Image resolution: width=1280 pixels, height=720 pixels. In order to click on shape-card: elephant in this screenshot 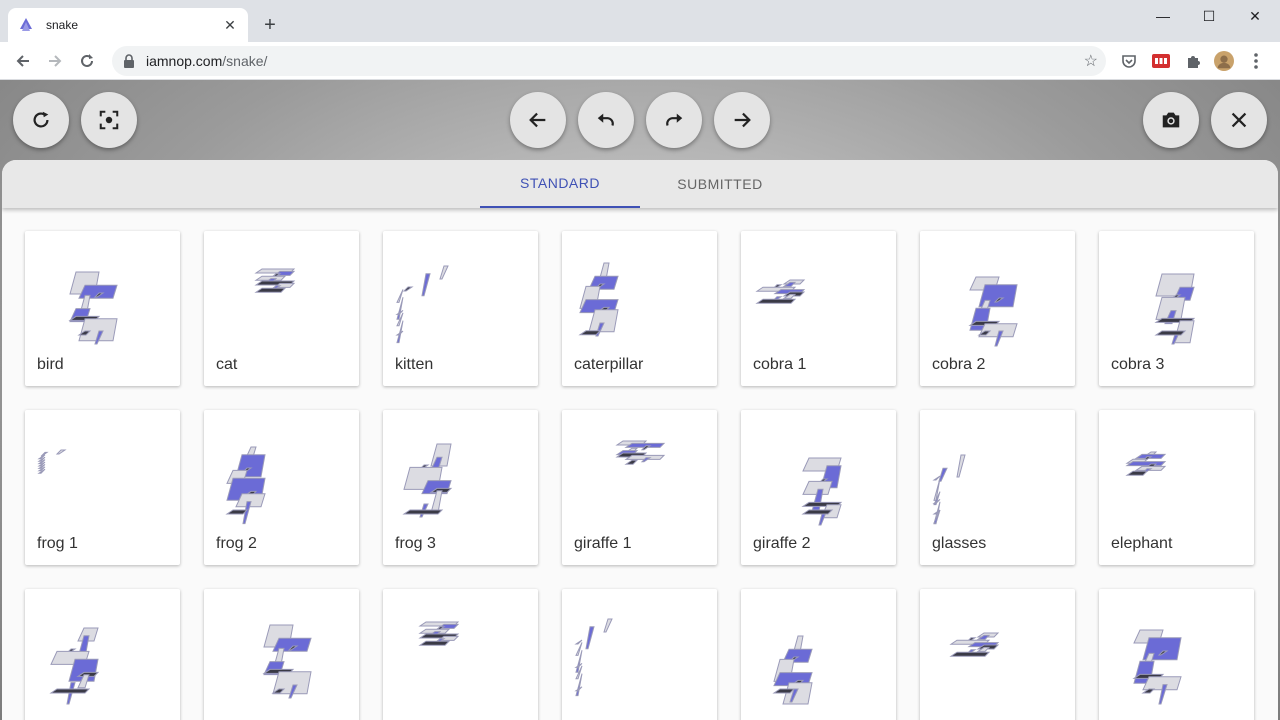, I will do `click(1176, 487)`.